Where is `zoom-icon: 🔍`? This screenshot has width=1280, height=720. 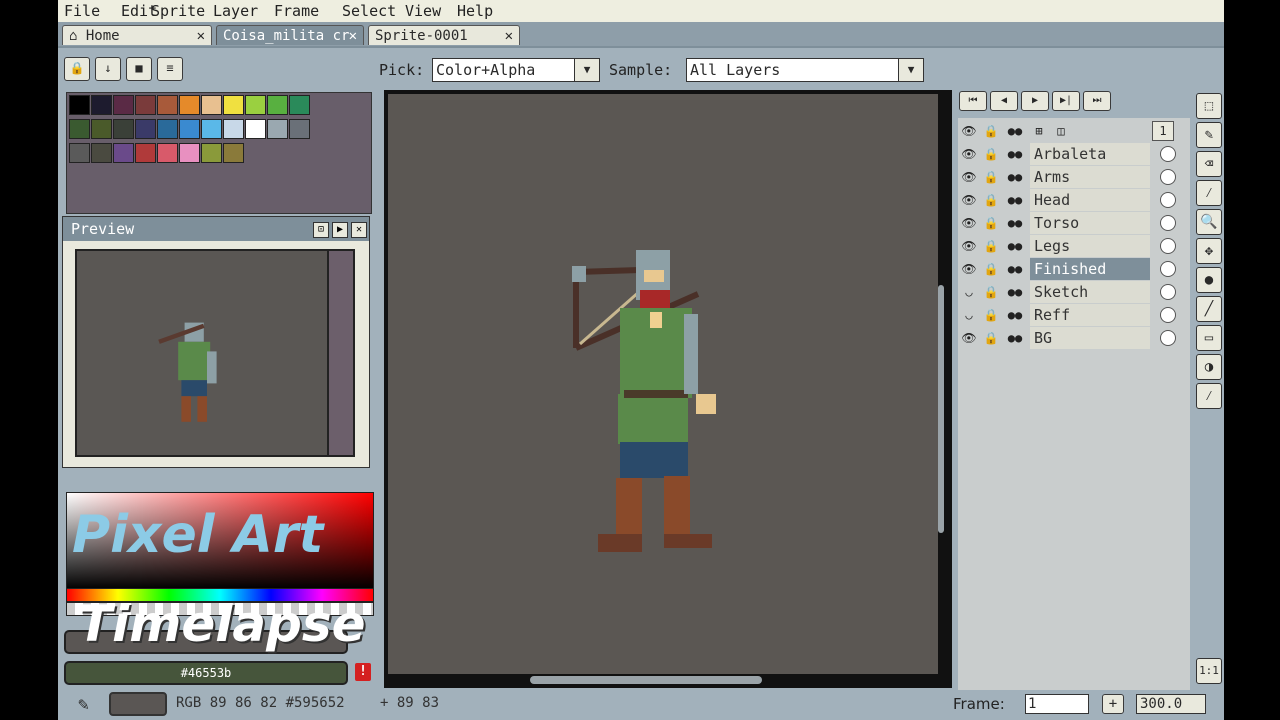 zoom-icon: 🔍 is located at coordinates (1209, 222).